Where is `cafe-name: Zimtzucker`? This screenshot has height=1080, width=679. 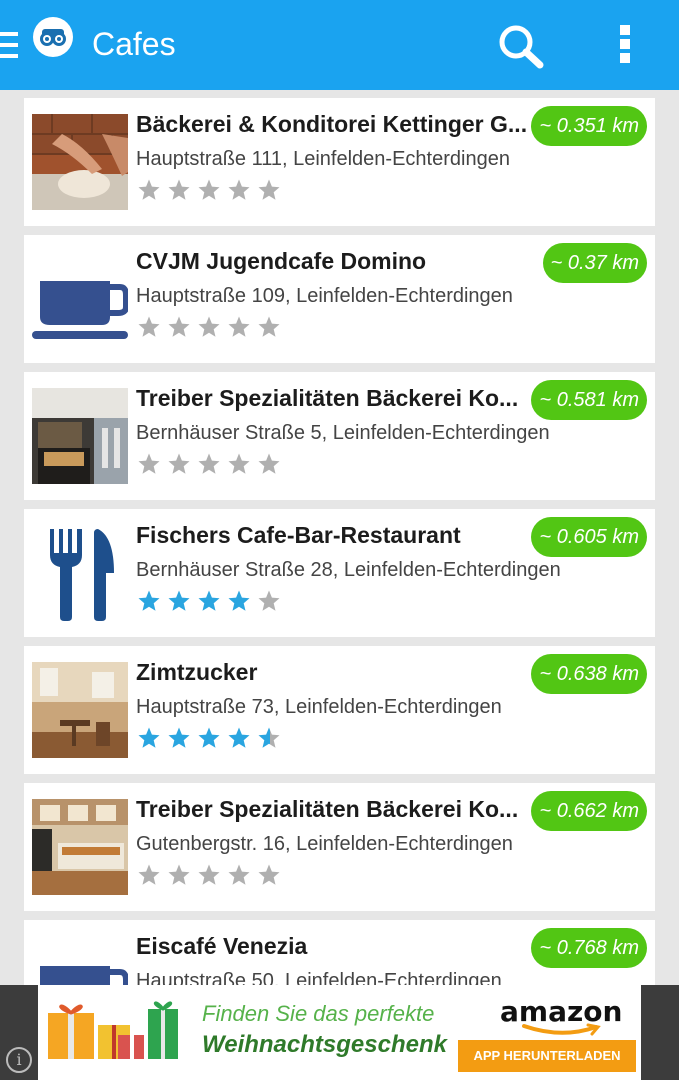
cafe-name: Zimtzucker is located at coordinates (197, 672).